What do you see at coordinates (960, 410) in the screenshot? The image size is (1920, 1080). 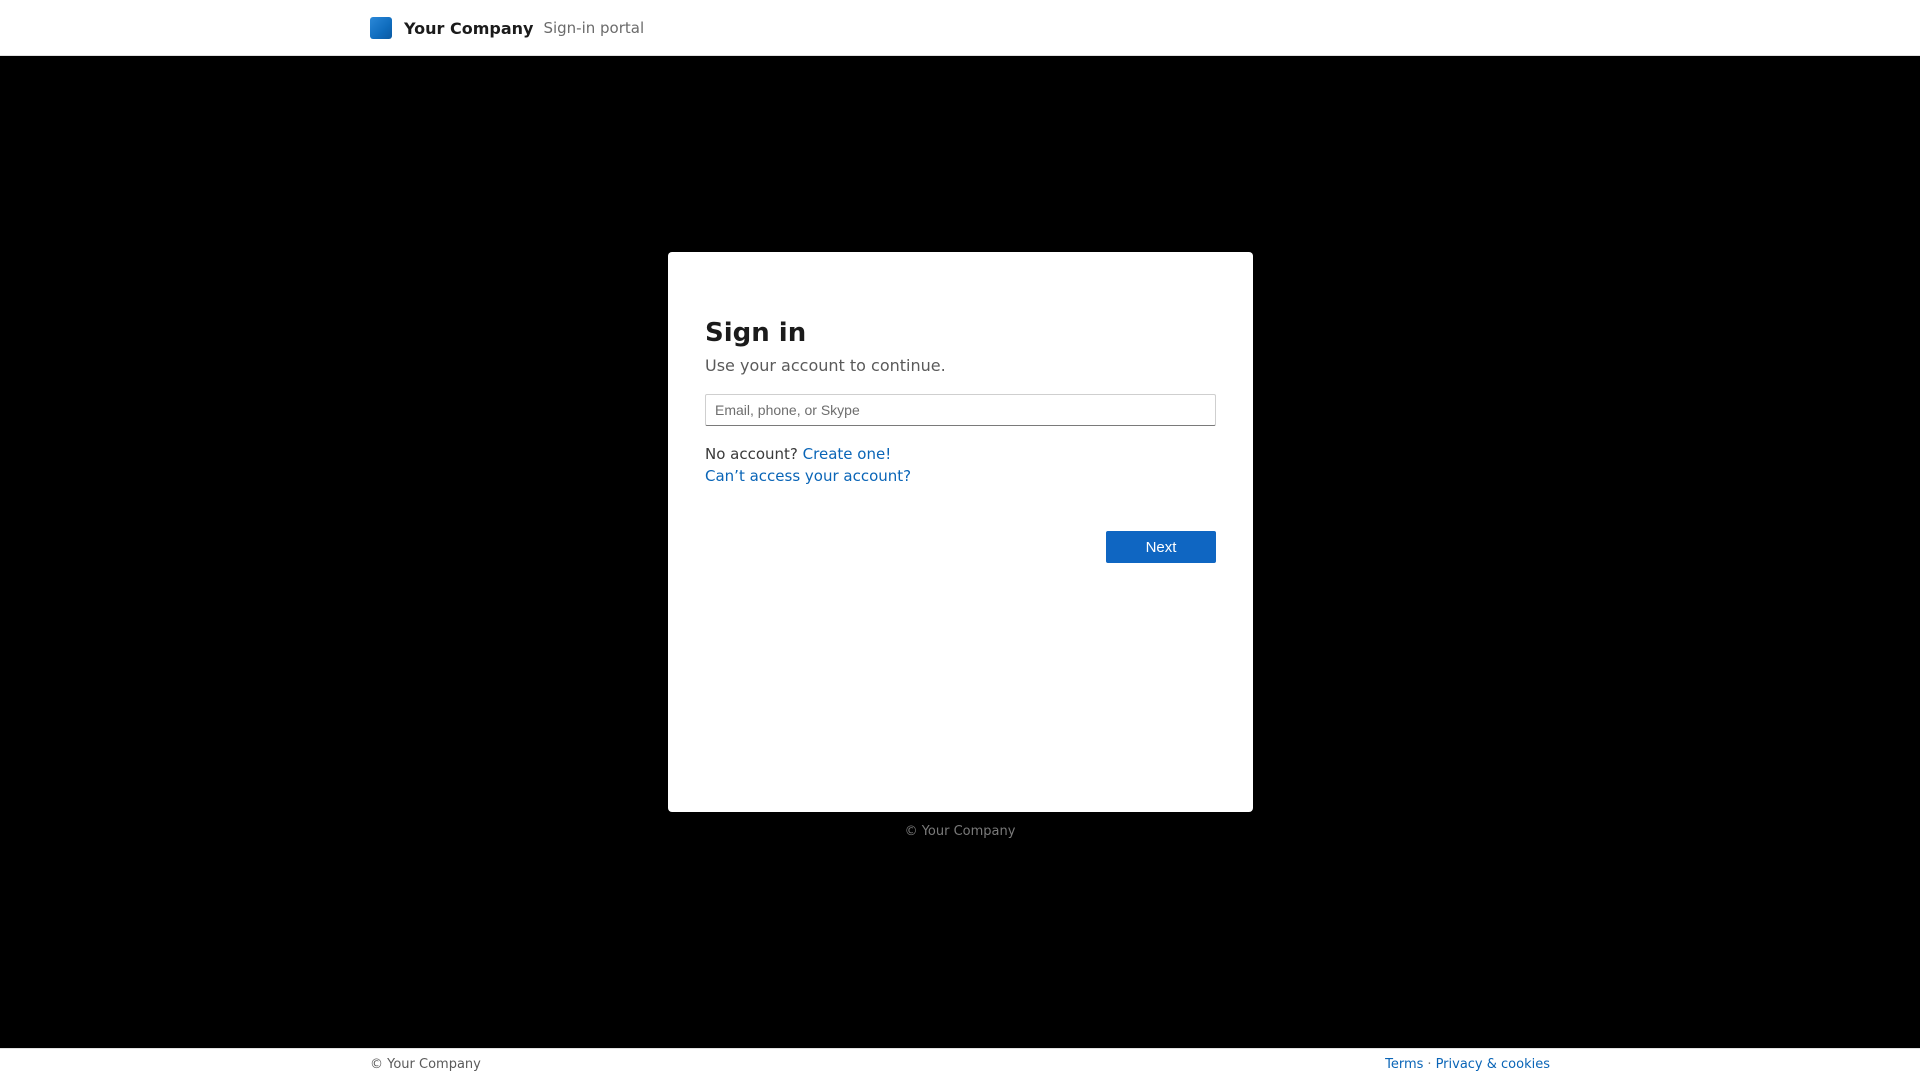 I see `email-field` at bounding box center [960, 410].